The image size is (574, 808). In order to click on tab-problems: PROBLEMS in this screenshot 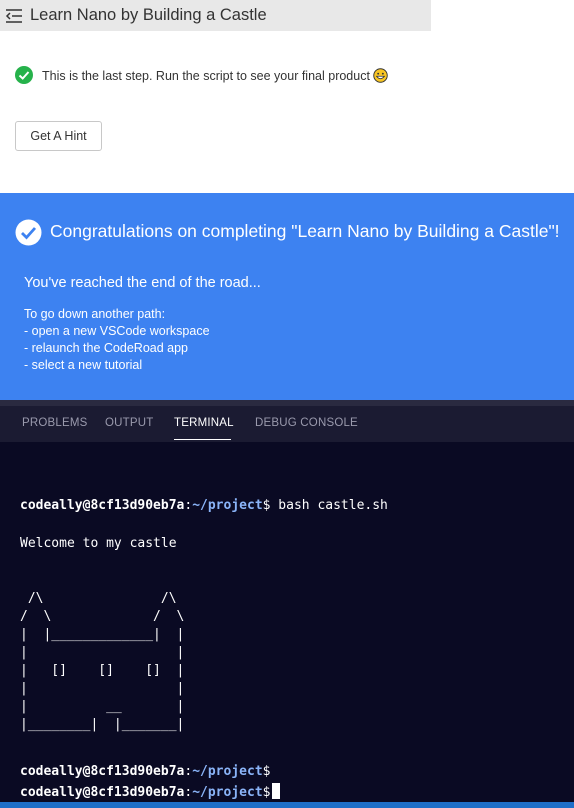, I will do `click(55, 423)`.